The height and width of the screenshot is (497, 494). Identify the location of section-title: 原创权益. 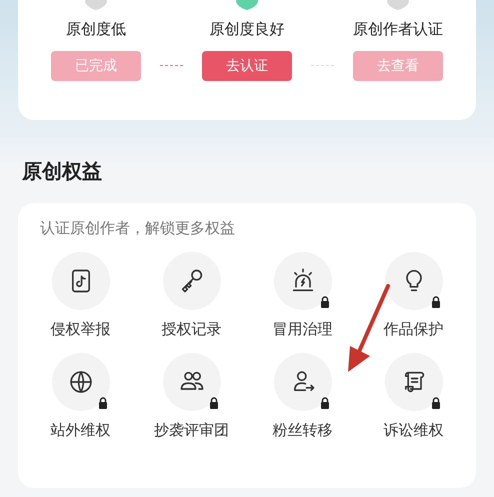
(62, 171).